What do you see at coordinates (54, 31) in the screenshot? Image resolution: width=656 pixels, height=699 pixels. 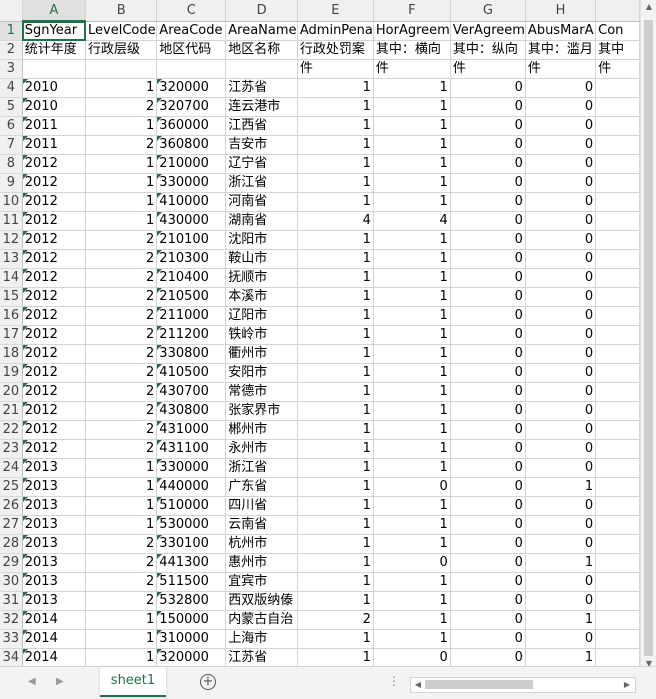 I see `cell: SgnYear` at bounding box center [54, 31].